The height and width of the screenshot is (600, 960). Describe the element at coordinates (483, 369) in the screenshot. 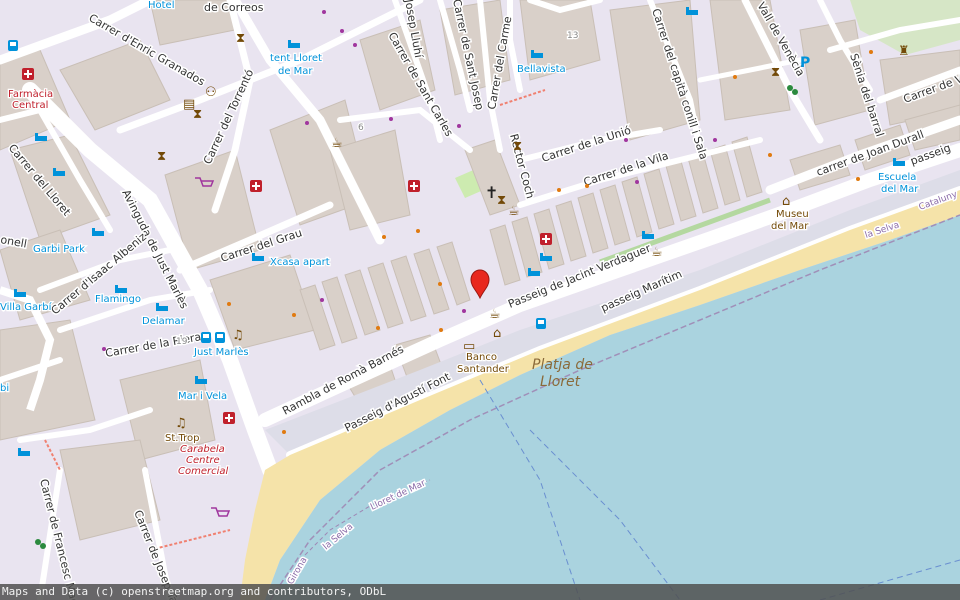

I see `poi-label: Santander` at that location.